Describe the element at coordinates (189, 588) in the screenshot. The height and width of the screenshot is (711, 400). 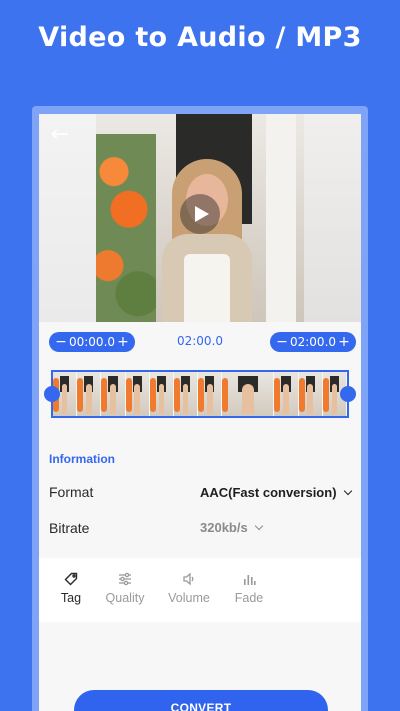
I see `tool-volume: Volume` at that location.